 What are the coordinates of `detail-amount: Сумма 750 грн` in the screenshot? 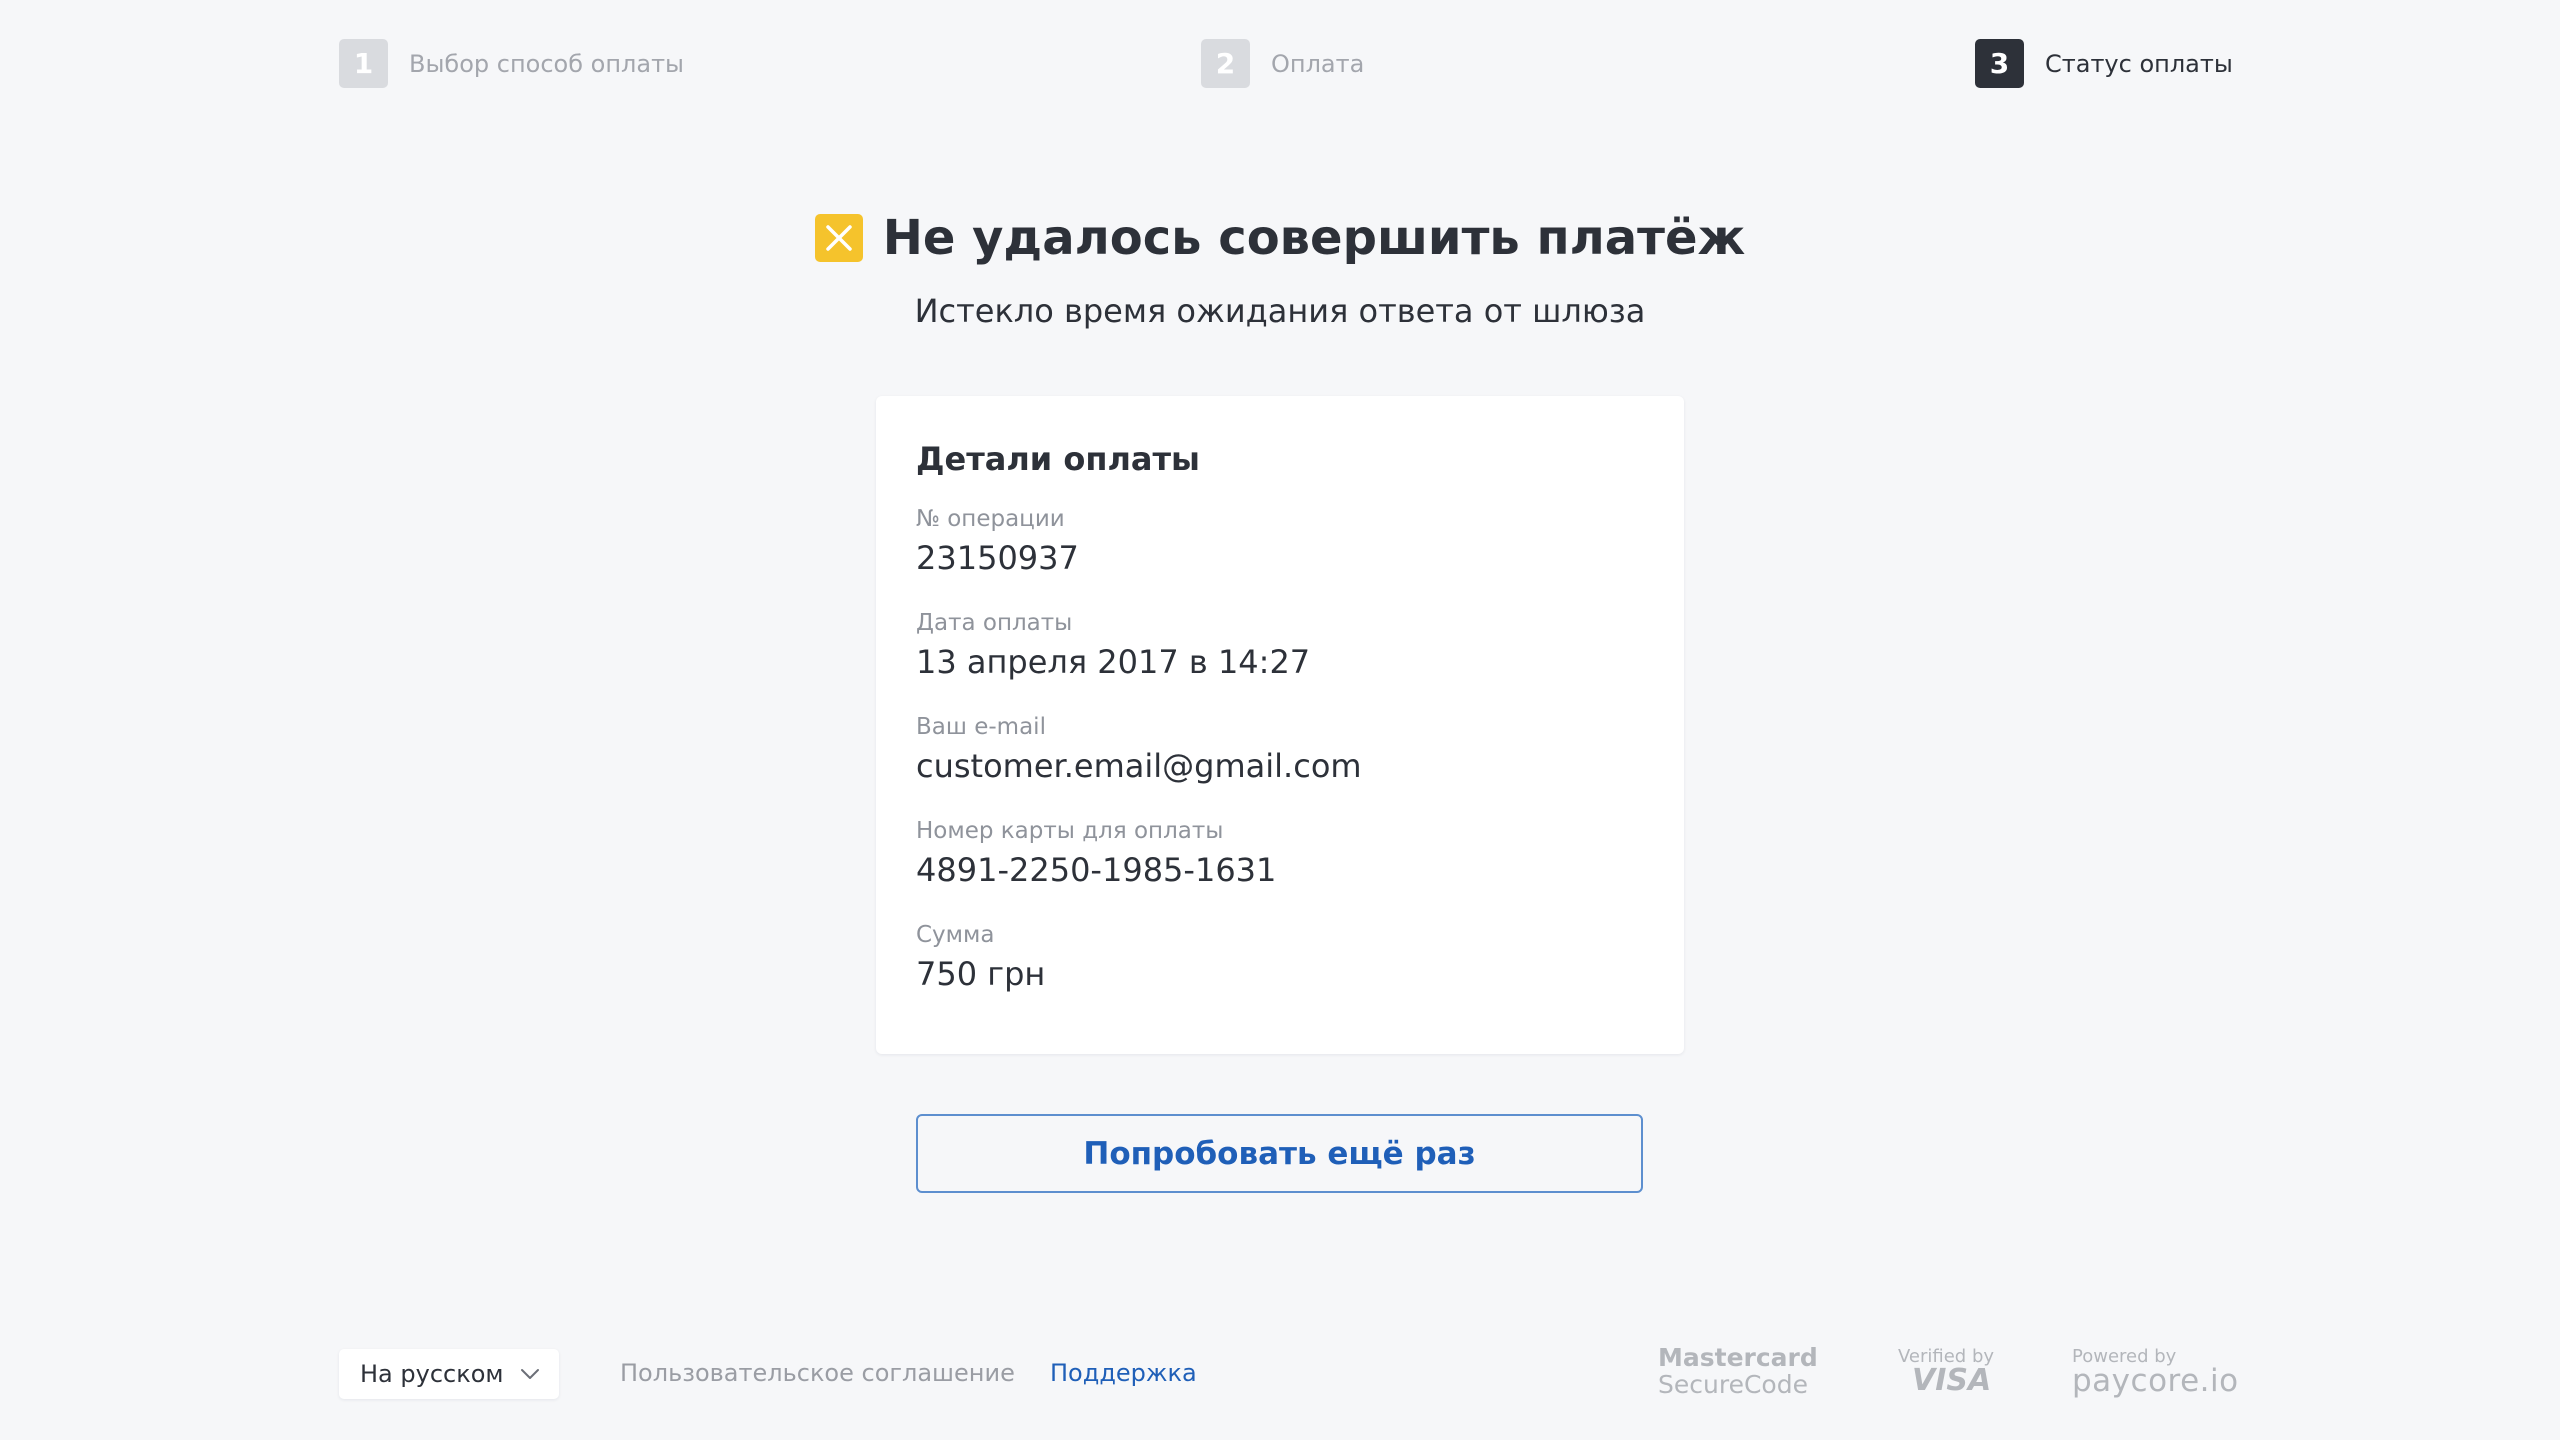 It's located at (1280, 970).